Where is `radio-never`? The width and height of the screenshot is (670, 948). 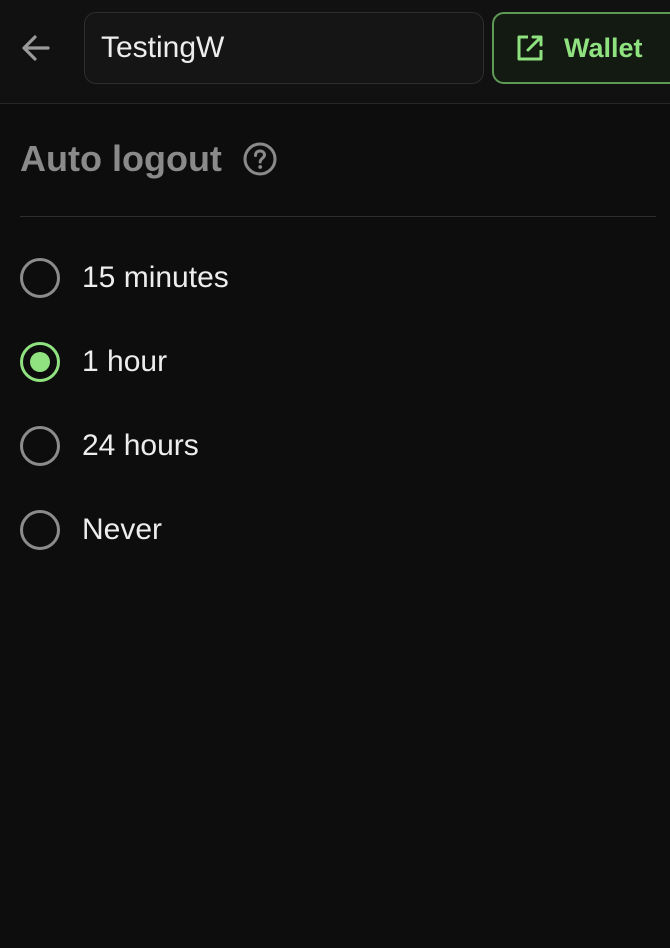
radio-never is located at coordinates (40, 530).